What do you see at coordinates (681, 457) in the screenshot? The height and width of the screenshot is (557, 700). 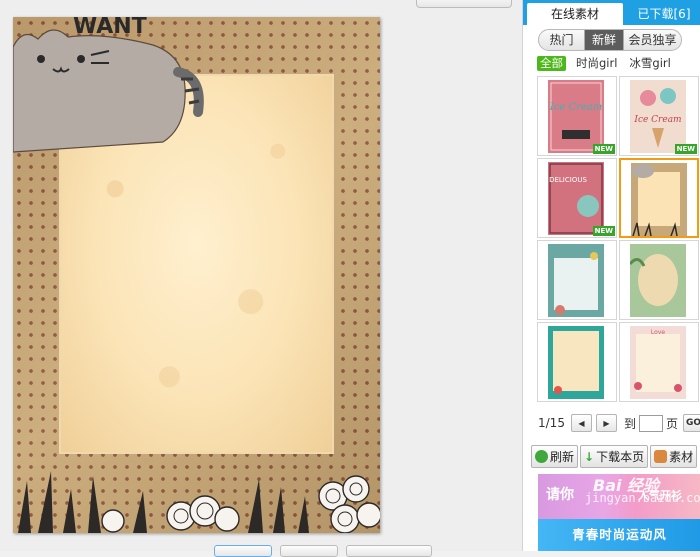 I see `material-label: 素材` at bounding box center [681, 457].